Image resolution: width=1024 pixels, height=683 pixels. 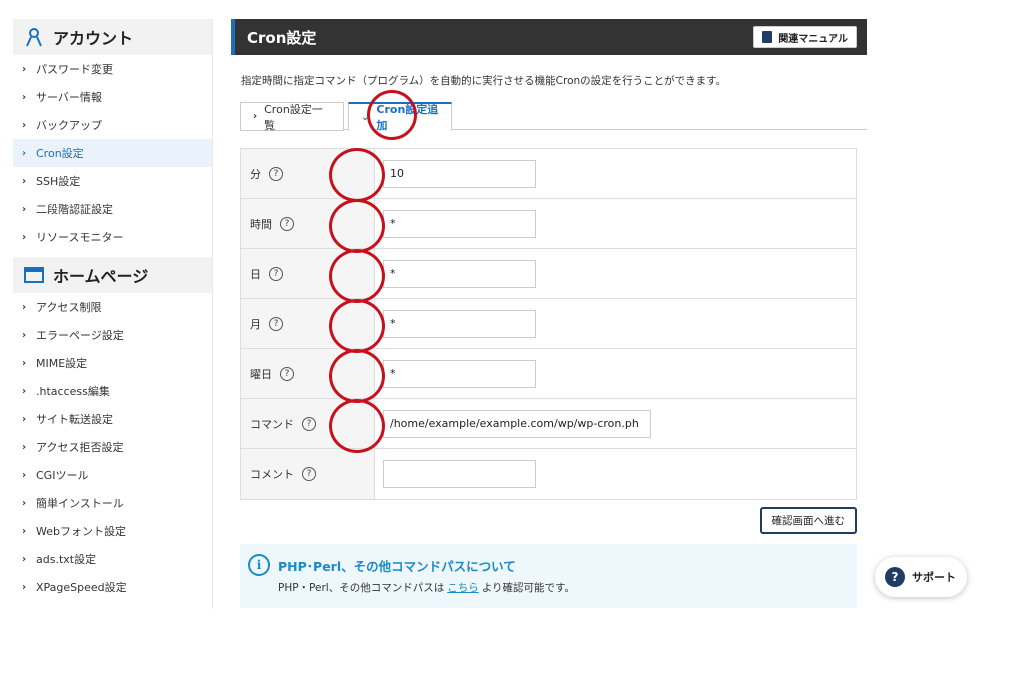 I want to click on sidebar-item-backup: › バックアップ, so click(x=112, y=125).